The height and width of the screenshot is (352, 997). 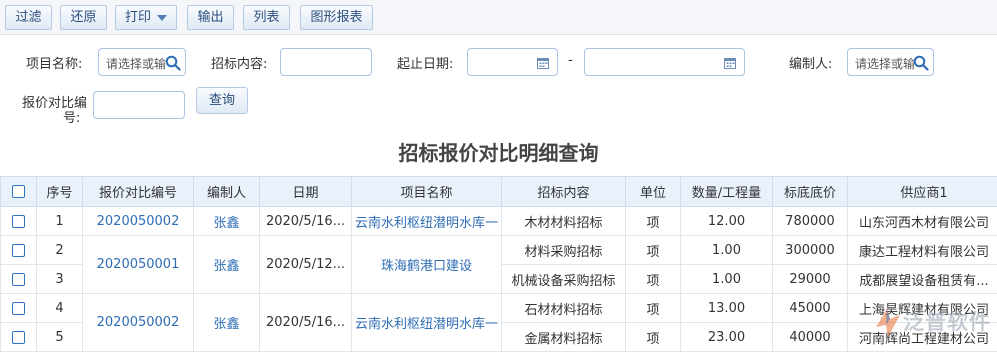 What do you see at coordinates (138, 265) in the screenshot?
I see `quote-no-link: 2020050001` at bounding box center [138, 265].